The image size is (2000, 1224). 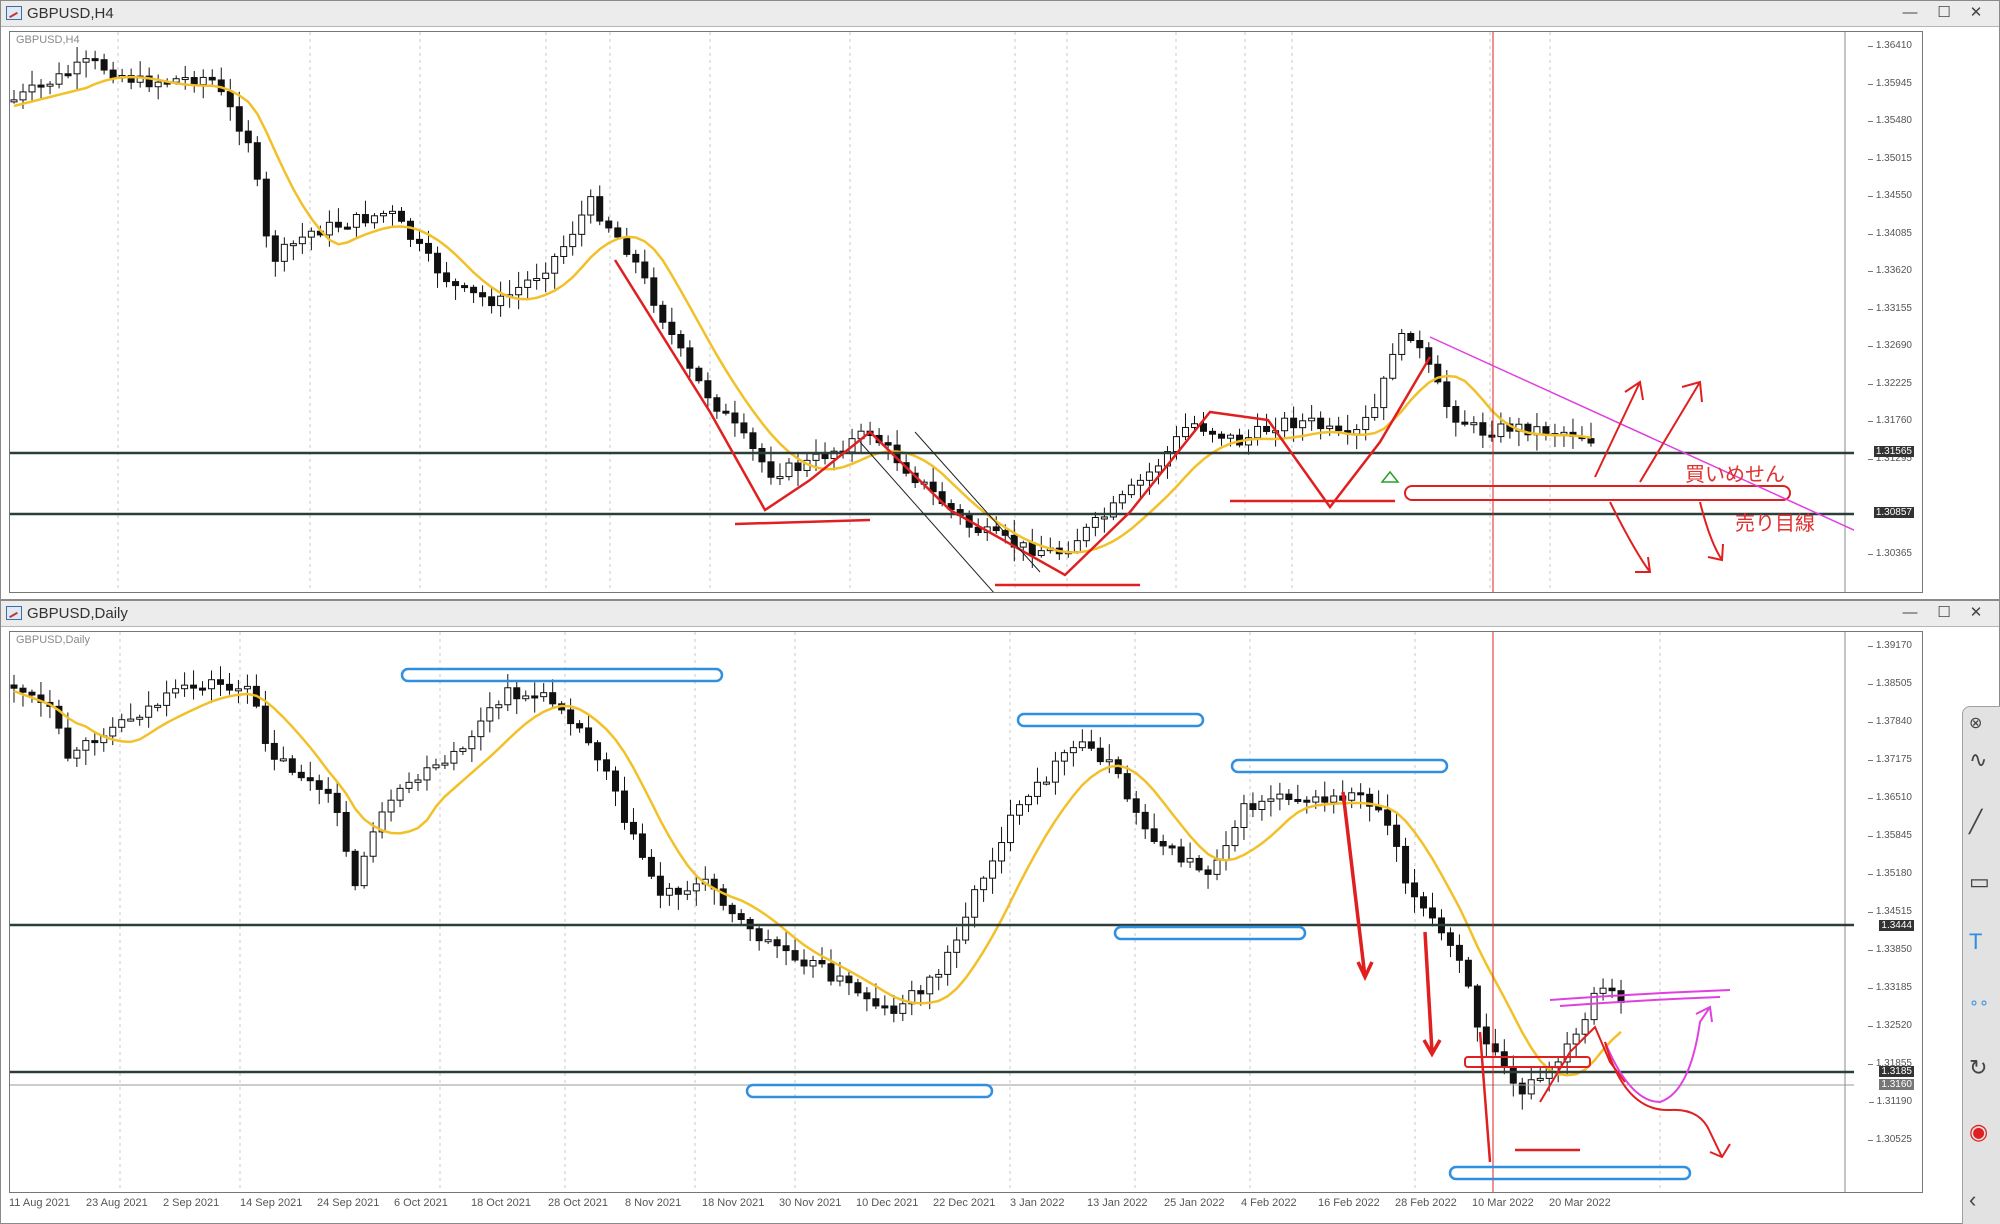 I want to click on text-icon: T, so click(x=1984, y=942).